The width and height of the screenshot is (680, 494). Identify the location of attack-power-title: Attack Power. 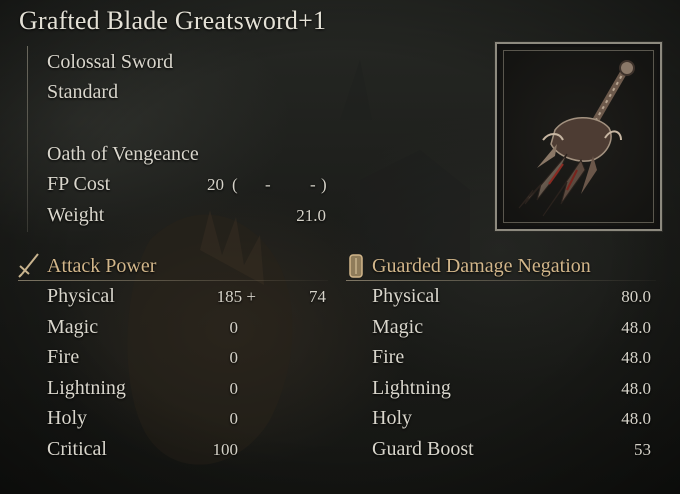
(102, 266).